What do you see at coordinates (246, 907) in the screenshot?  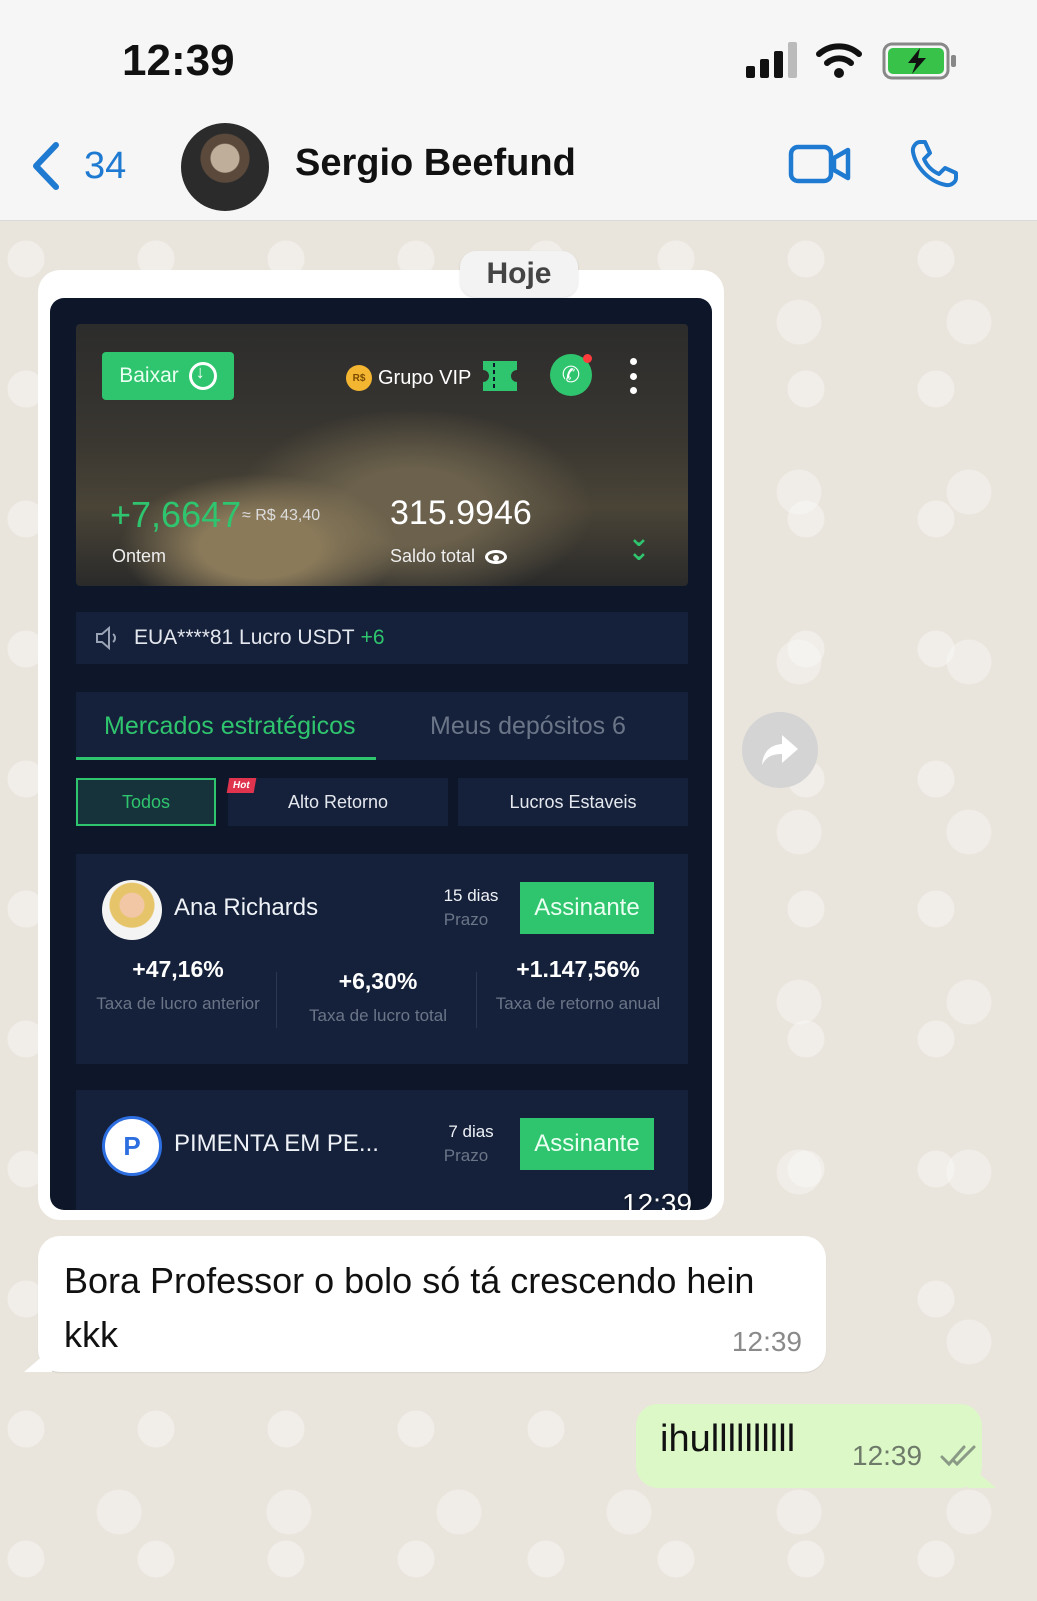 I see `trader-name: Ana Richards` at bounding box center [246, 907].